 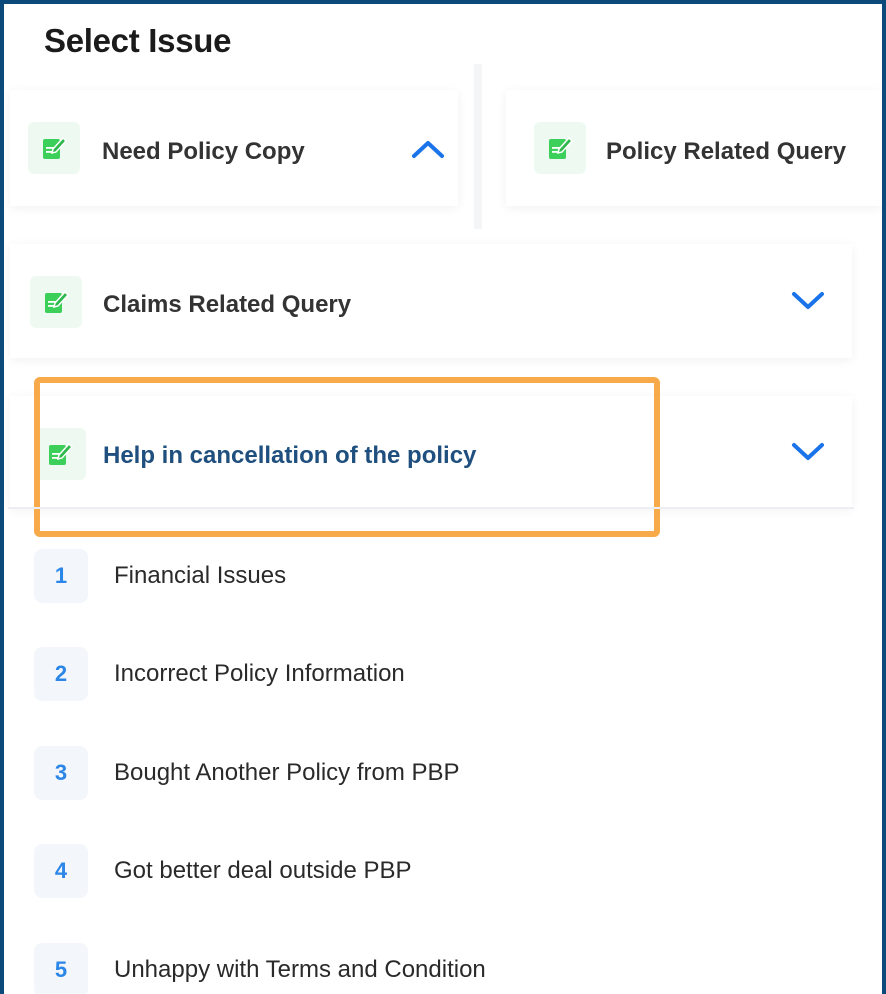 What do you see at coordinates (726, 151) in the screenshot?
I see `issue-label: Policy Related Query` at bounding box center [726, 151].